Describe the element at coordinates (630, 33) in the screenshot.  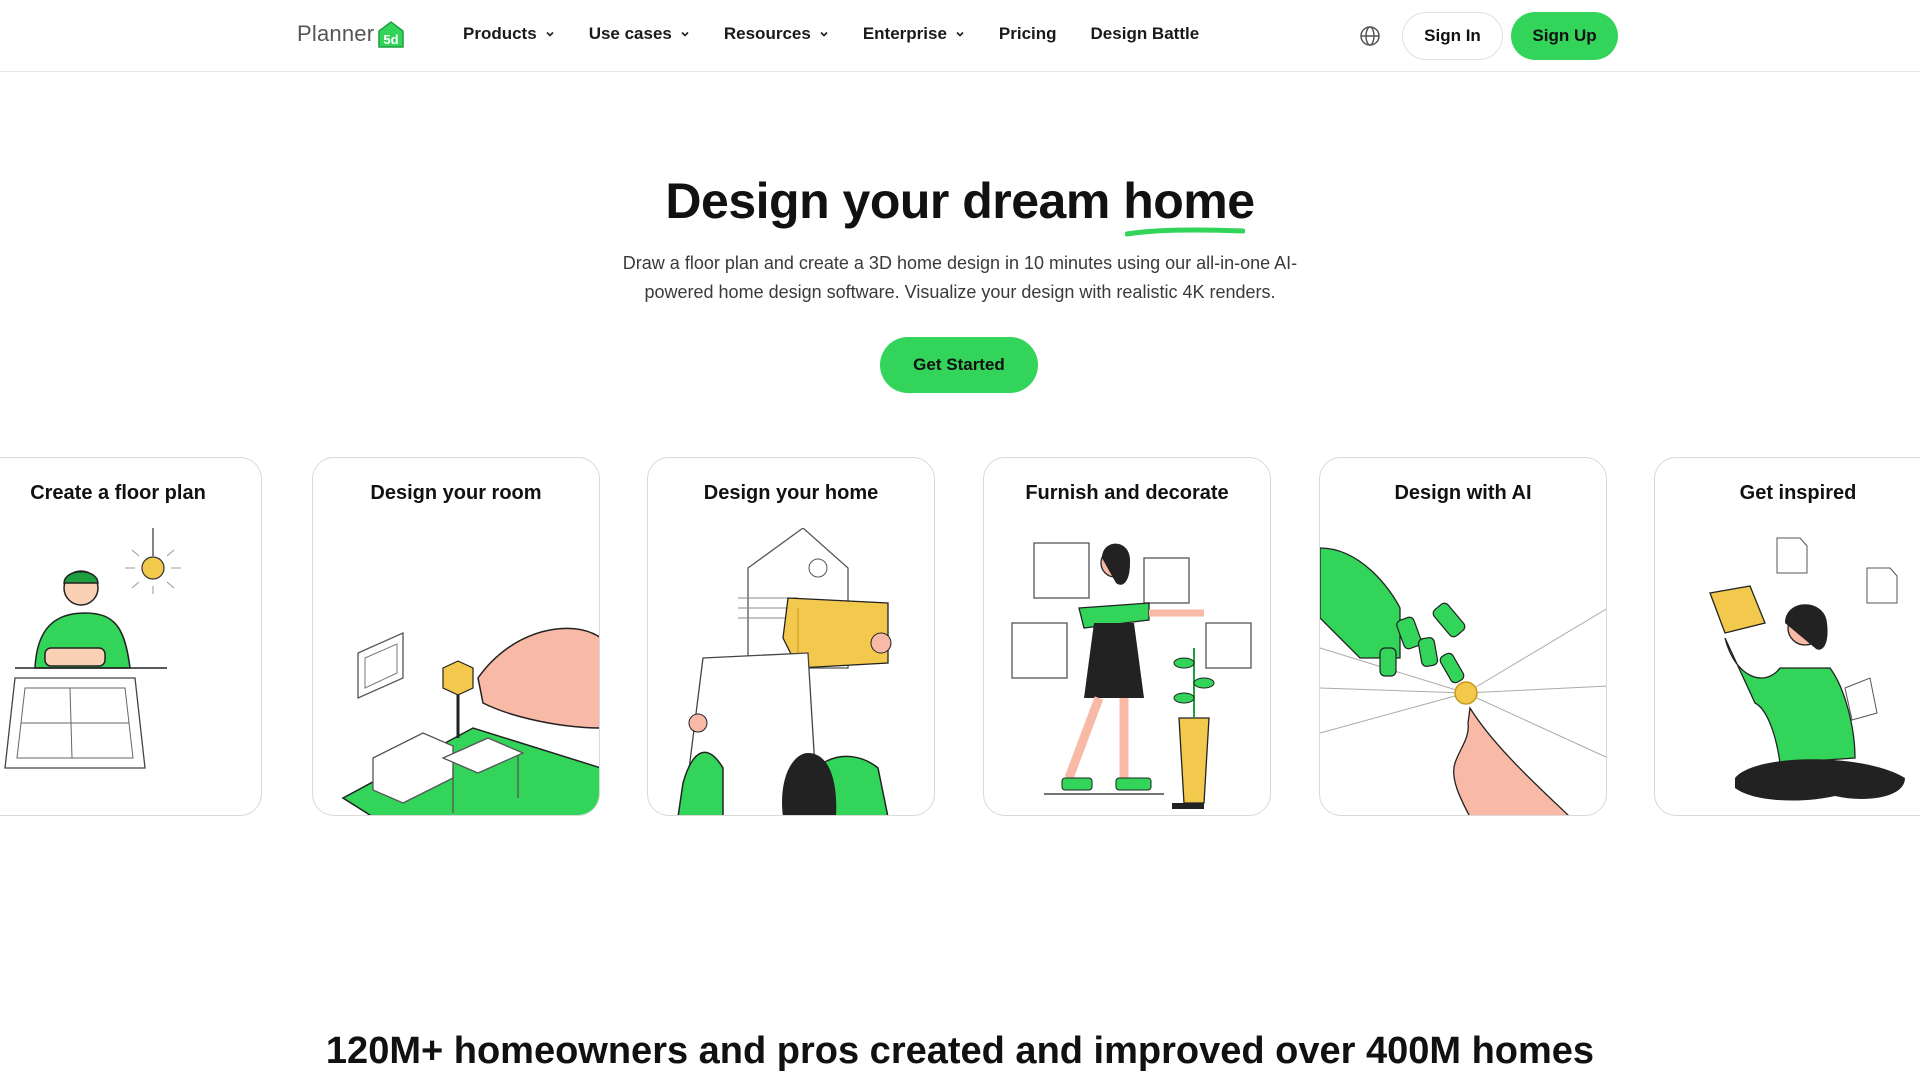
I see `nav-use-cases-label: Use cases` at that location.